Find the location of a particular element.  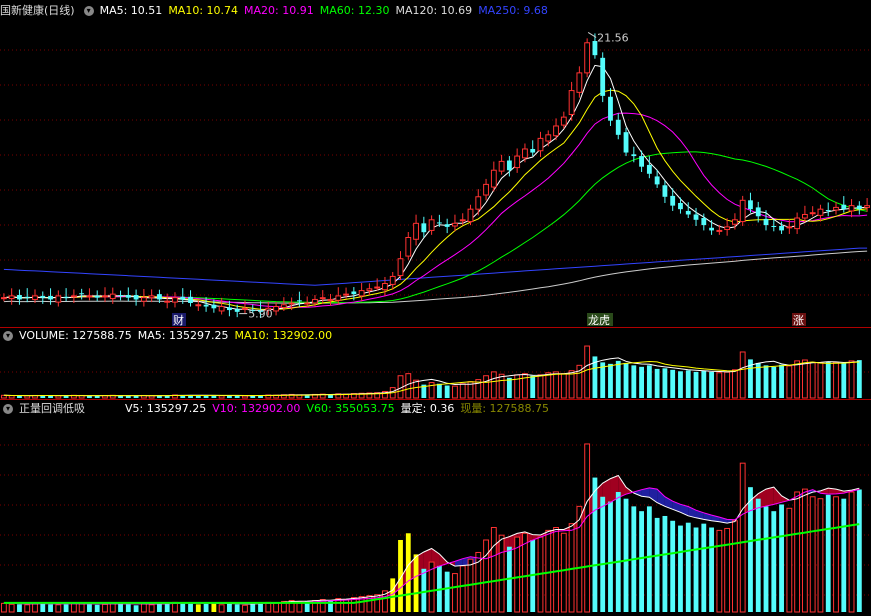

ma250-label: MA250: 9.68 is located at coordinates (513, 10).